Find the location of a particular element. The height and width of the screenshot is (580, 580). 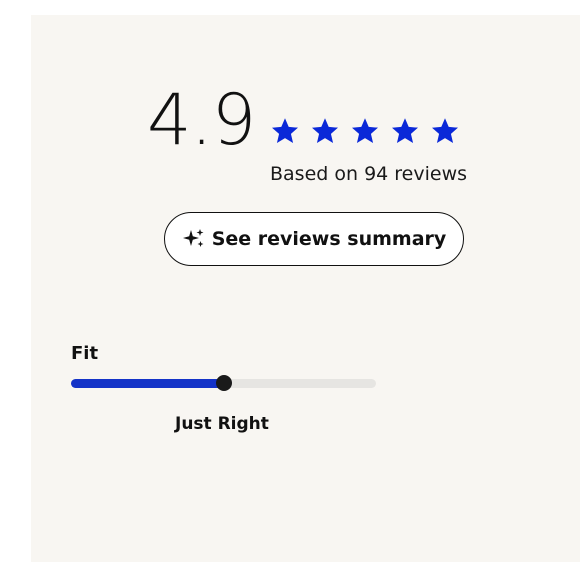

fit-label: Fit is located at coordinates (85, 353).